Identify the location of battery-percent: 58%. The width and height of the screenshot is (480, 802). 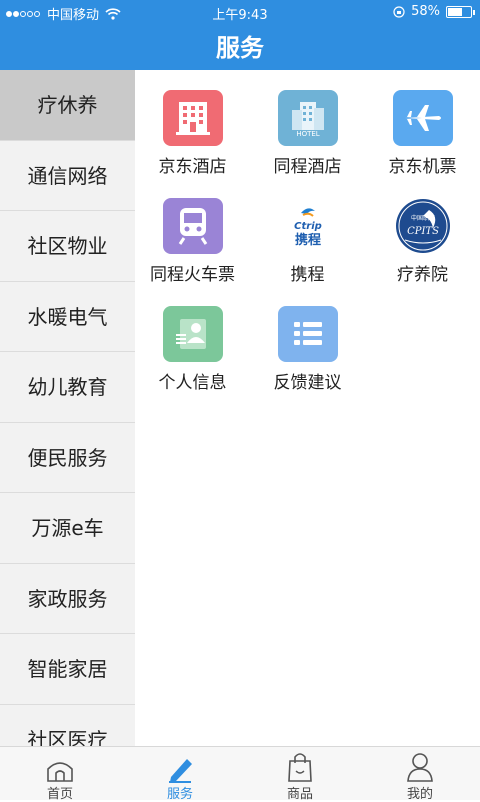
(425, 11).